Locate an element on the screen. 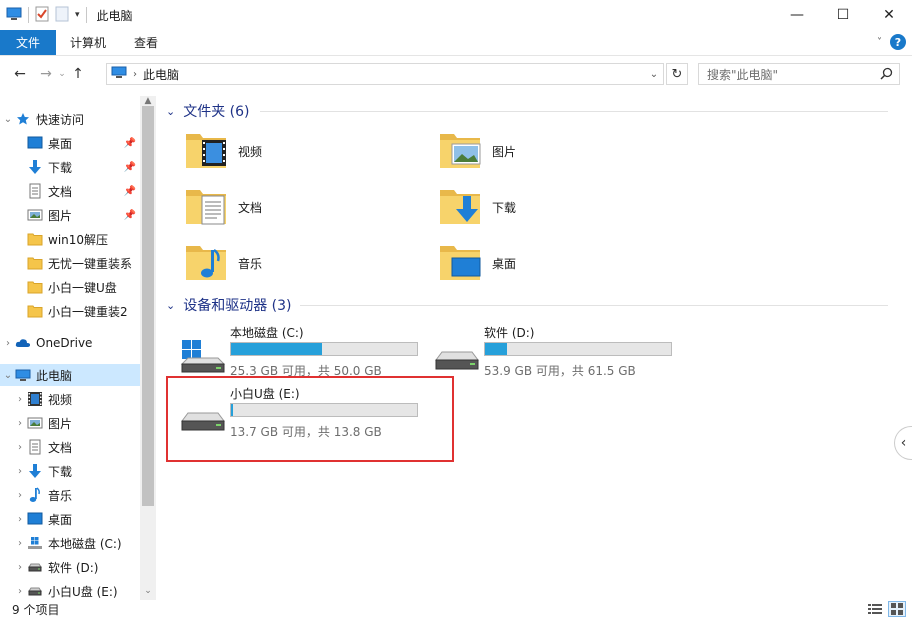  nav-this-pc: ⌄ 此电脑 is located at coordinates (70, 375).